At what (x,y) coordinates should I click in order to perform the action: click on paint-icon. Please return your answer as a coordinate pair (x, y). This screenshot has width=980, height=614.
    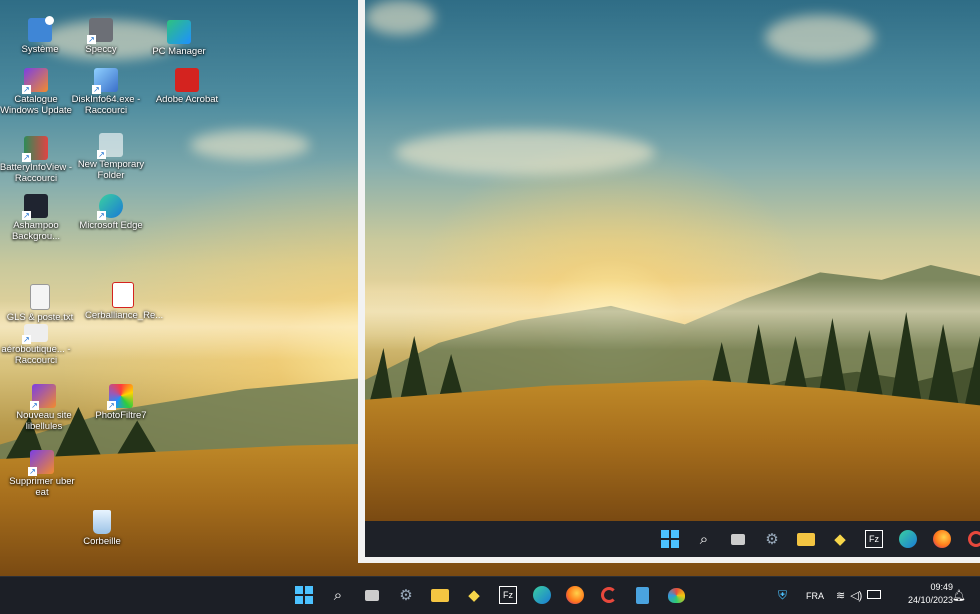
    Looking at the image, I should click on (676, 595).